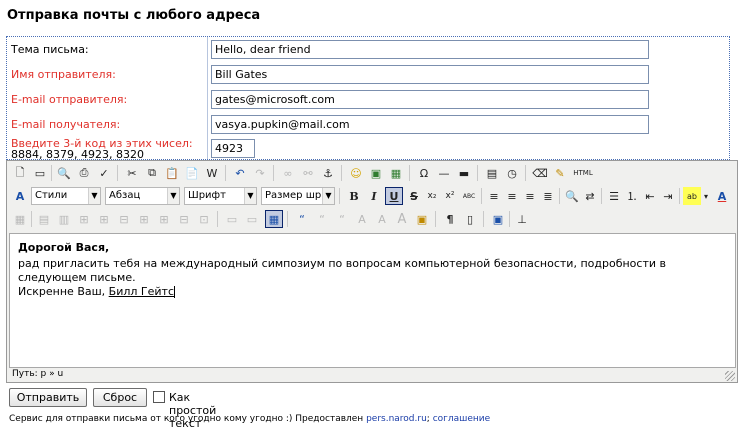 The height and width of the screenshot is (434, 750). I want to click on preview-icon: 🔍, so click(64, 173).